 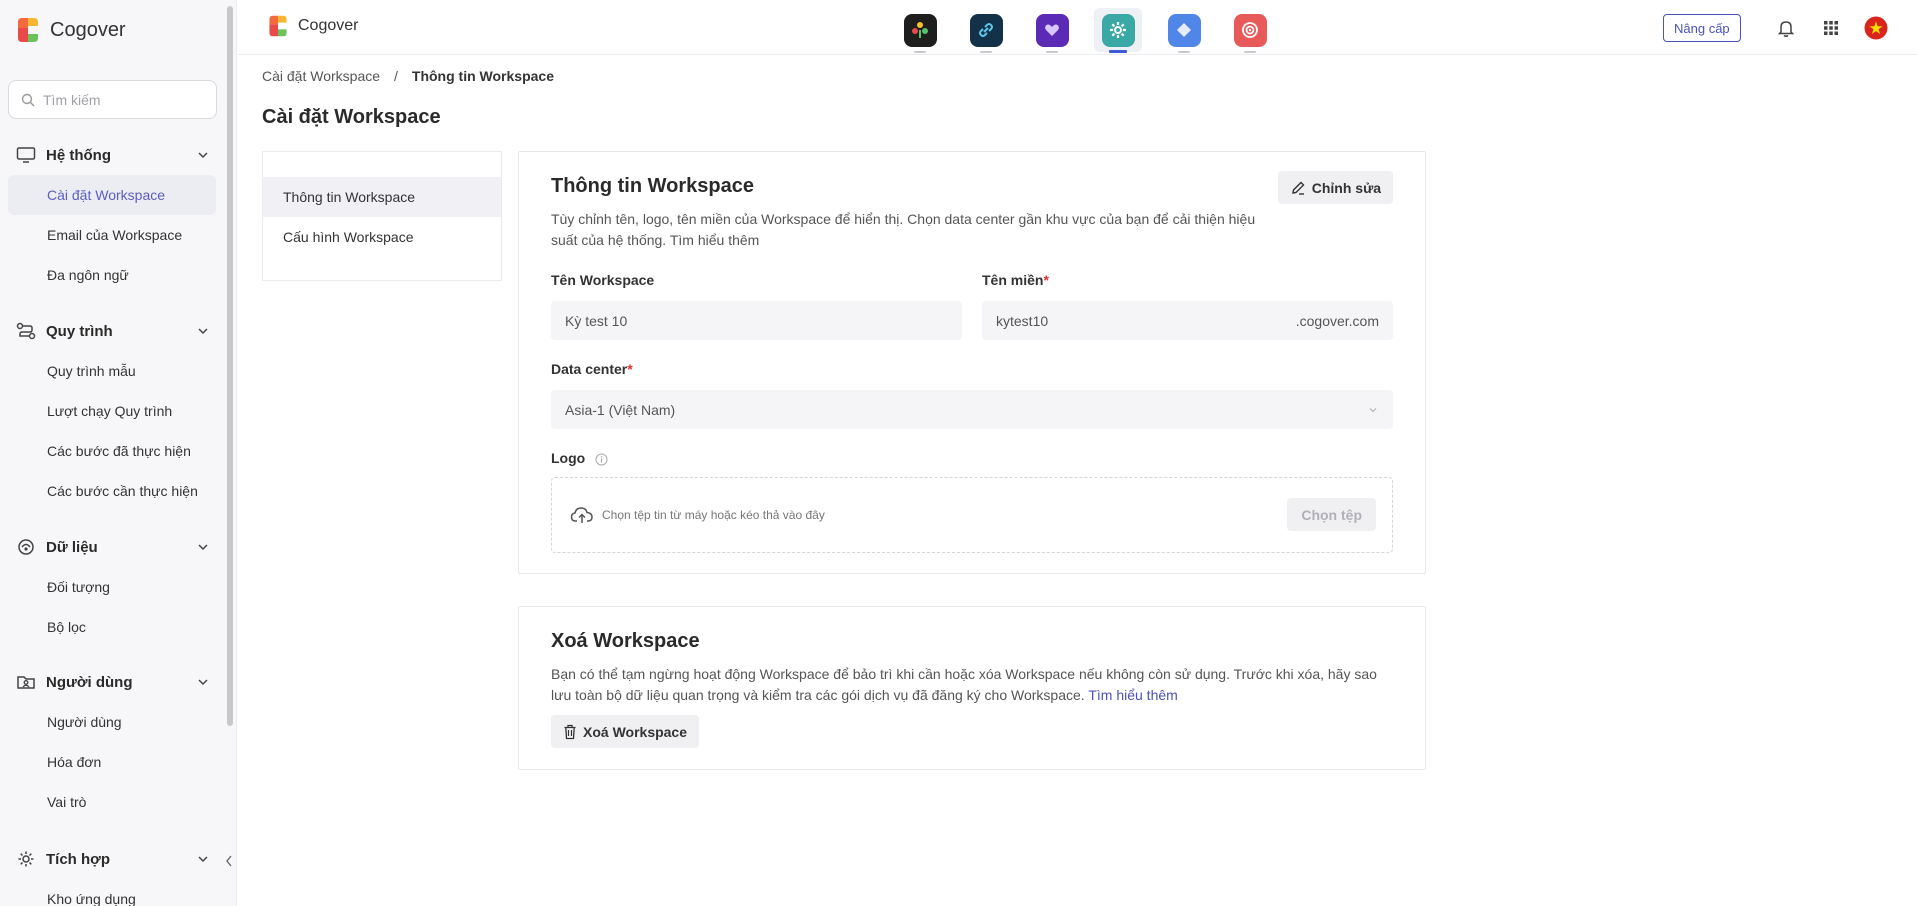 I want to click on nav-group-header-users: Người dùng, so click(x=112, y=682).